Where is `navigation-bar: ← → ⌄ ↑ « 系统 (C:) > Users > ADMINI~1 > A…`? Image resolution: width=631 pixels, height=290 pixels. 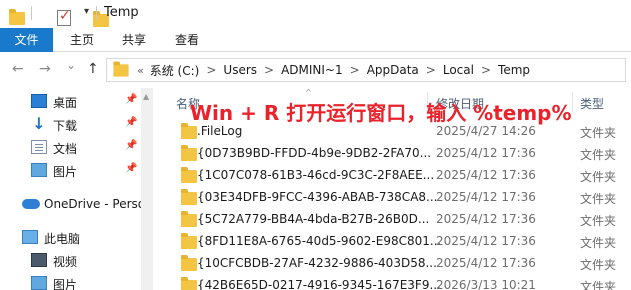 navigation-bar: ← → ⌄ ↑ « 系统 (C:) > Users > ADMINI~1 > A… is located at coordinates (315, 70).